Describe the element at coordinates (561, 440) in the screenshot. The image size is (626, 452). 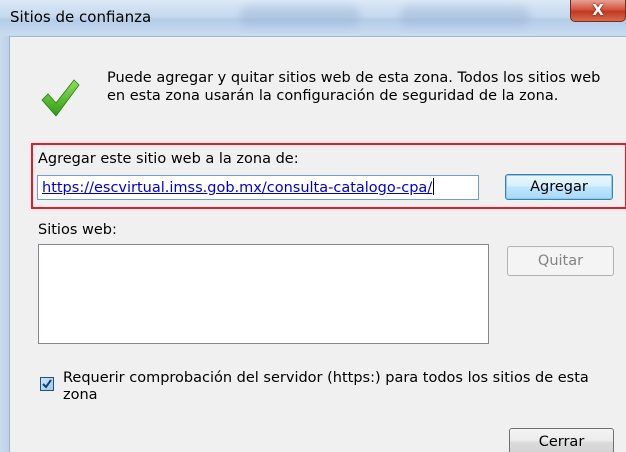
I see `close-button: Cerrar` at that location.